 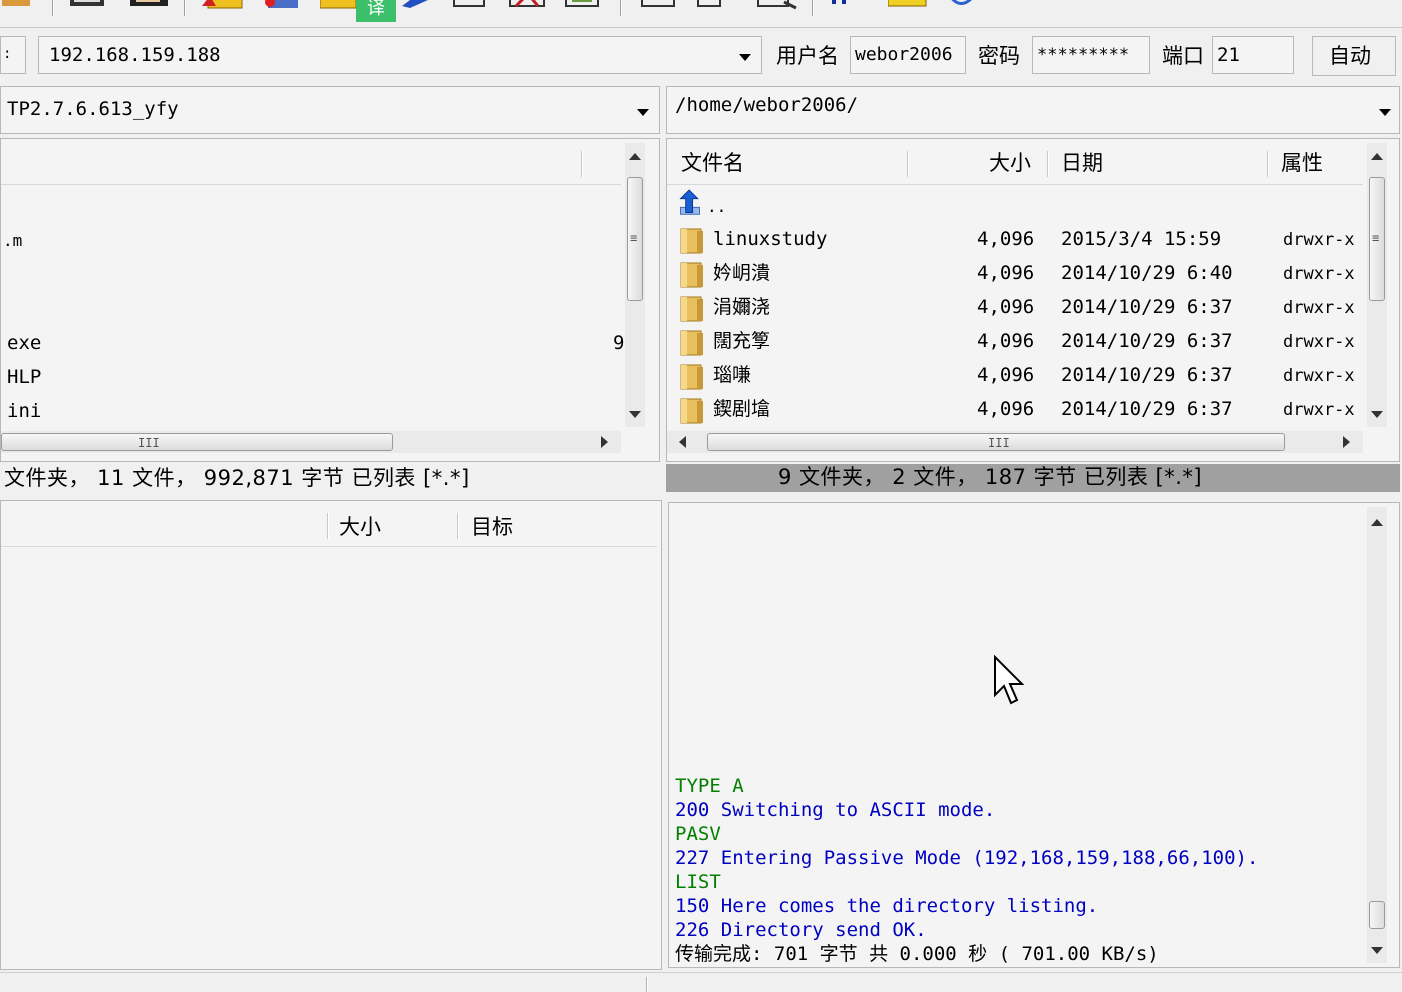 What do you see at coordinates (528, 6) in the screenshot?
I see `delete-icon` at bounding box center [528, 6].